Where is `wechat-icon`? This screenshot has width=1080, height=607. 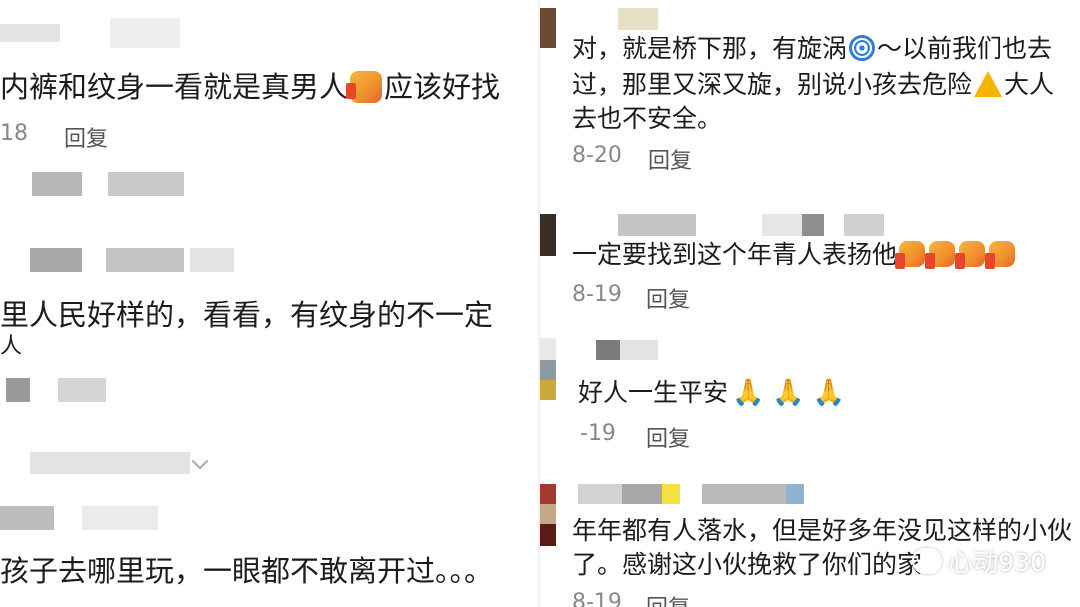
wechat-icon is located at coordinates (927, 561).